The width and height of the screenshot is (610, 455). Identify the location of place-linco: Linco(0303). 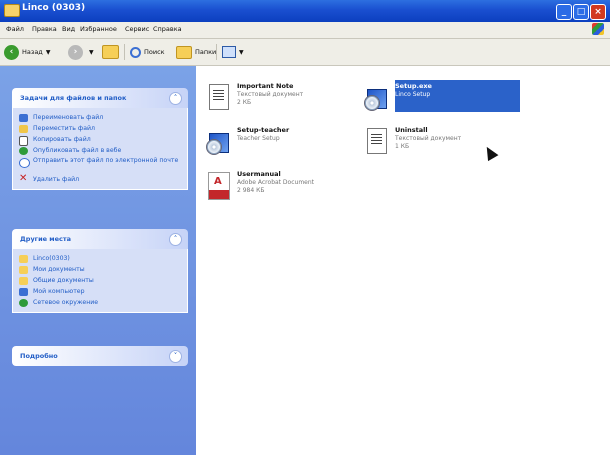
(100, 258).